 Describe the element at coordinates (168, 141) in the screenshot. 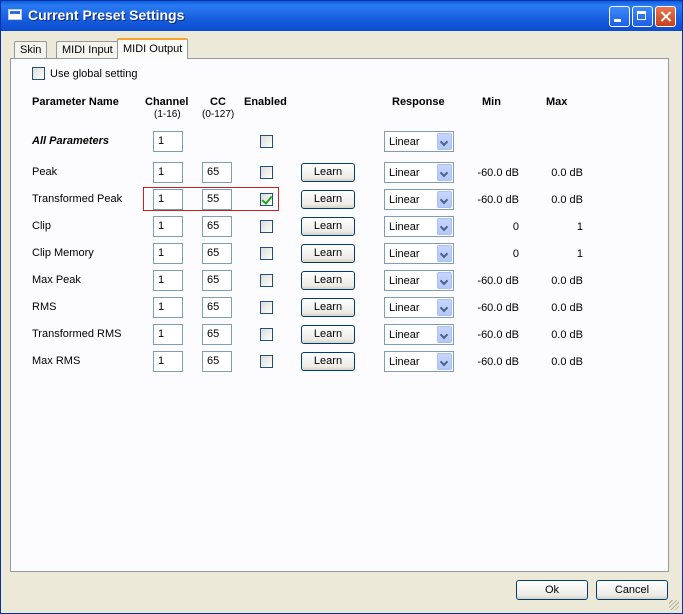

I see `all-parameters-channel-input: 1` at that location.